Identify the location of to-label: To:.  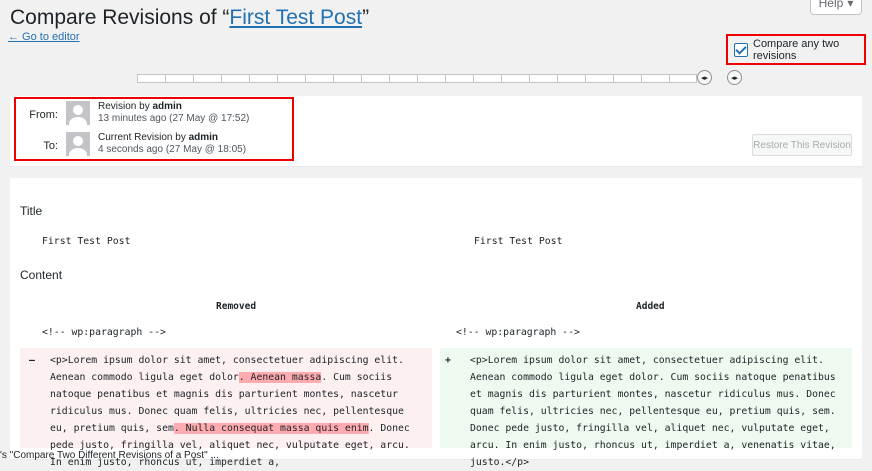
(50, 146).